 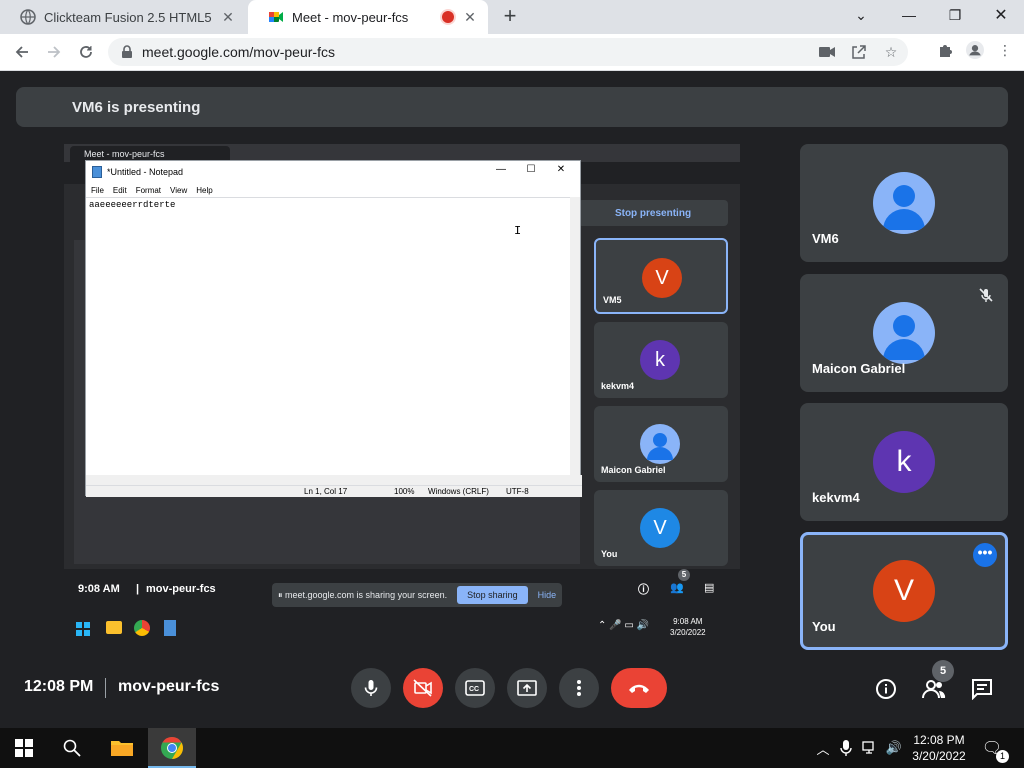 What do you see at coordinates (894, 748) in the screenshot?
I see `volume-icon: 🔊` at bounding box center [894, 748].